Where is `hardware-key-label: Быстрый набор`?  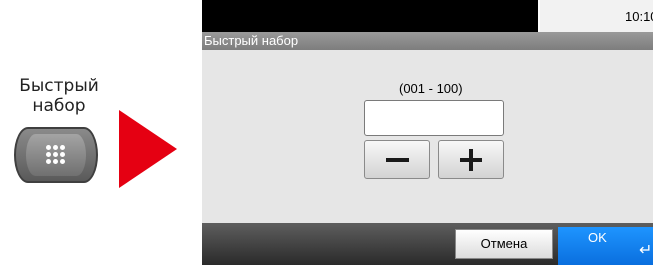 hardware-key-label: Быстрый набор is located at coordinates (59, 96).